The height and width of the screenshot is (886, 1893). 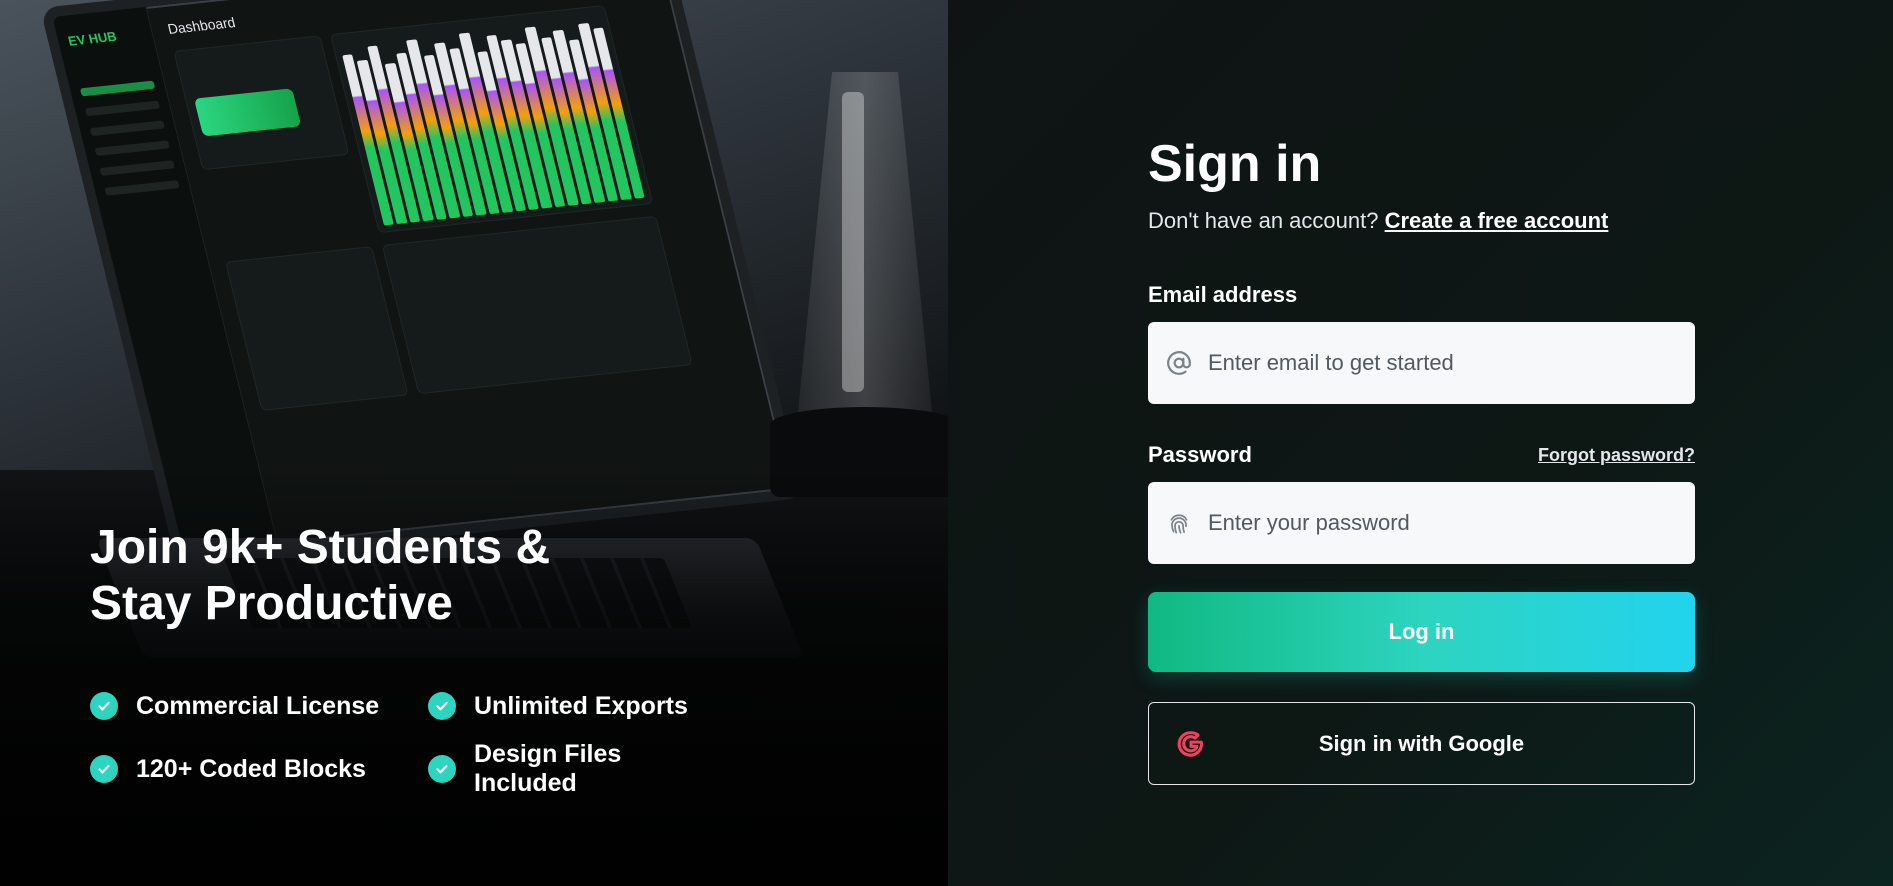 What do you see at coordinates (251, 768) in the screenshot?
I see `feature-label: 120+ Coded Blocks` at bounding box center [251, 768].